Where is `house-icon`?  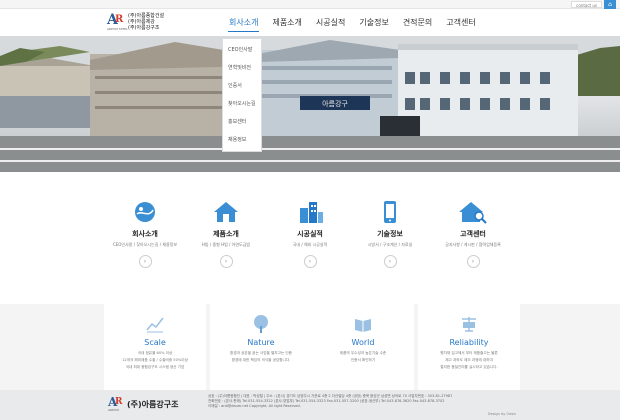 house-icon is located at coordinates (226, 212).